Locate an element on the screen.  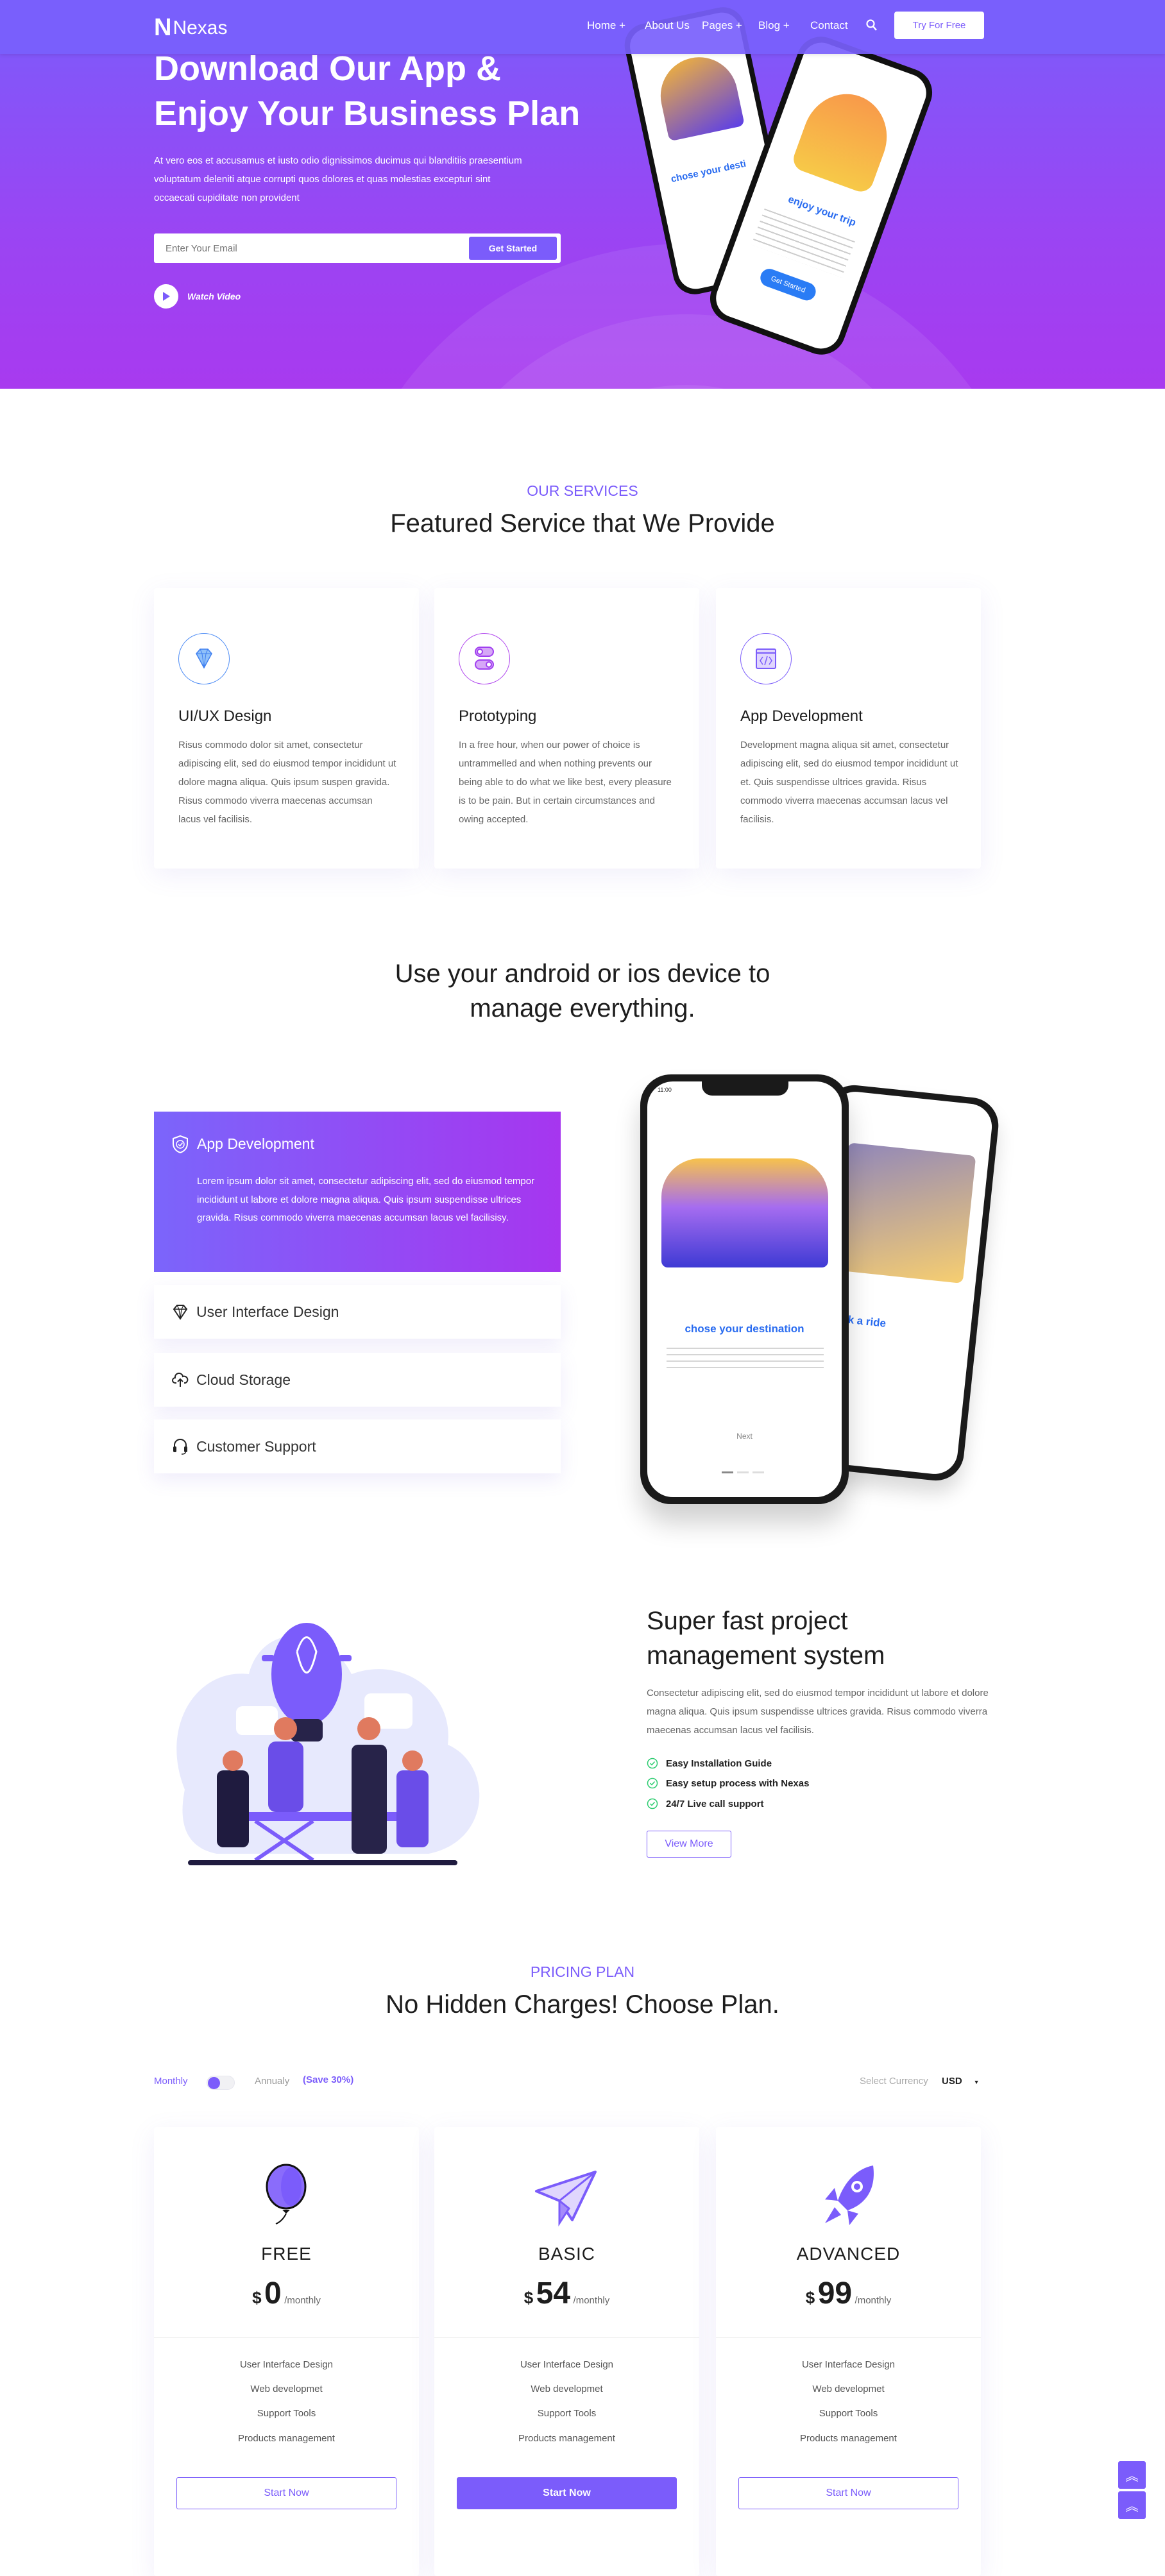
watch-video-link: Watch Video is located at coordinates (197, 296).